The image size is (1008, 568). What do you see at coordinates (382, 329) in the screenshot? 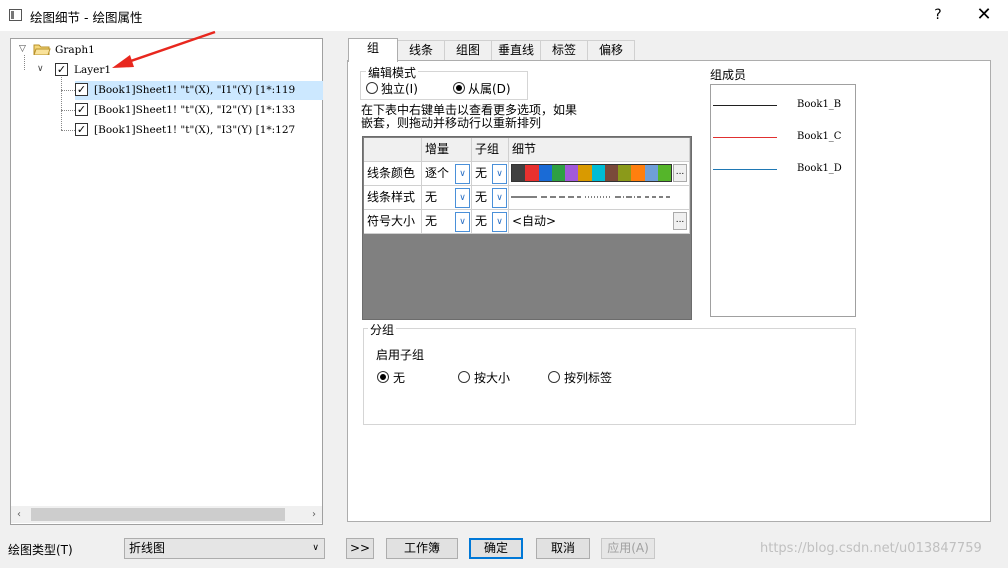
I see `grouping-title: 分组` at bounding box center [382, 329].